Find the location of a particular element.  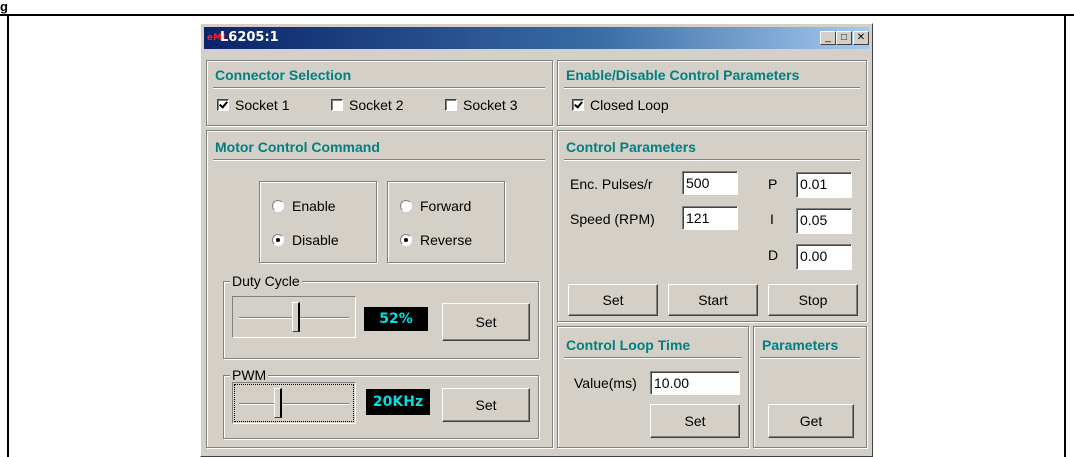

p-label: P is located at coordinates (773, 184).